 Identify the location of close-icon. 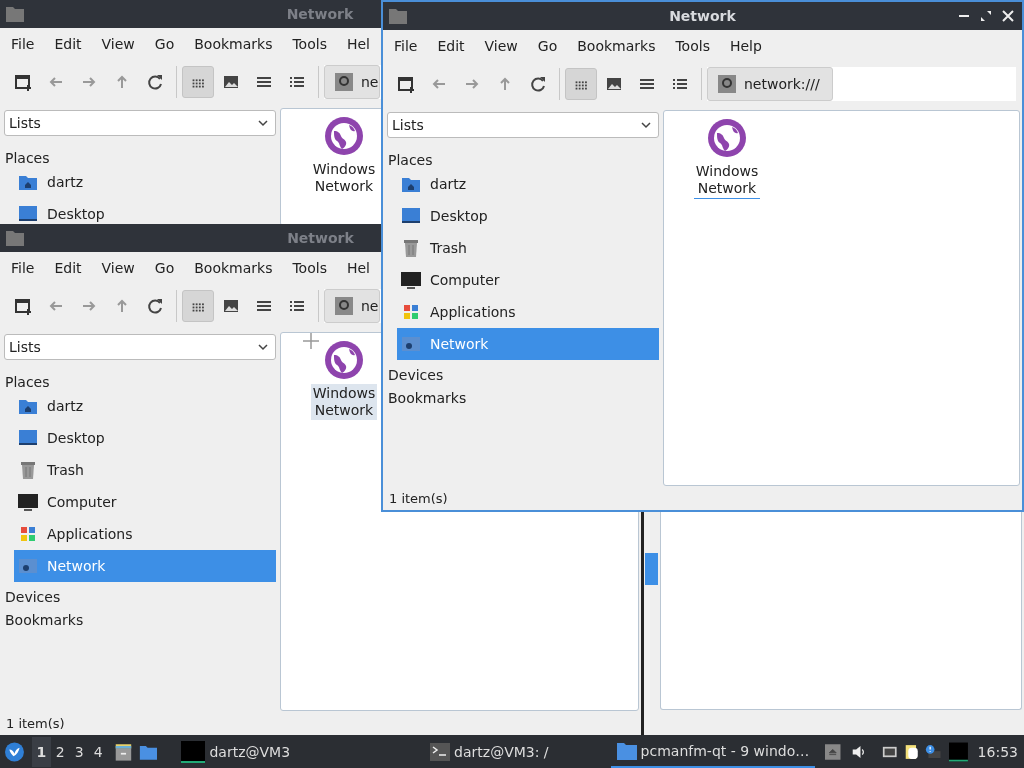
(1008, 16).